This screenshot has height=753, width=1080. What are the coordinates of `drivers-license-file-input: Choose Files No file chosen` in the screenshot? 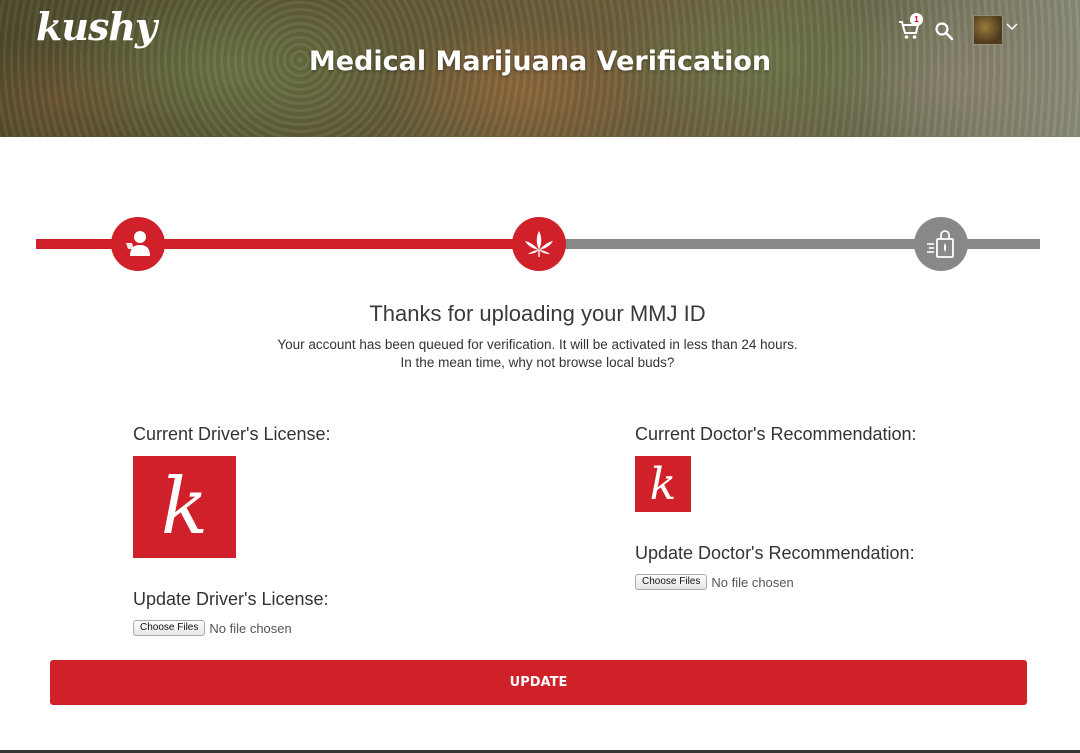 It's located at (212, 628).